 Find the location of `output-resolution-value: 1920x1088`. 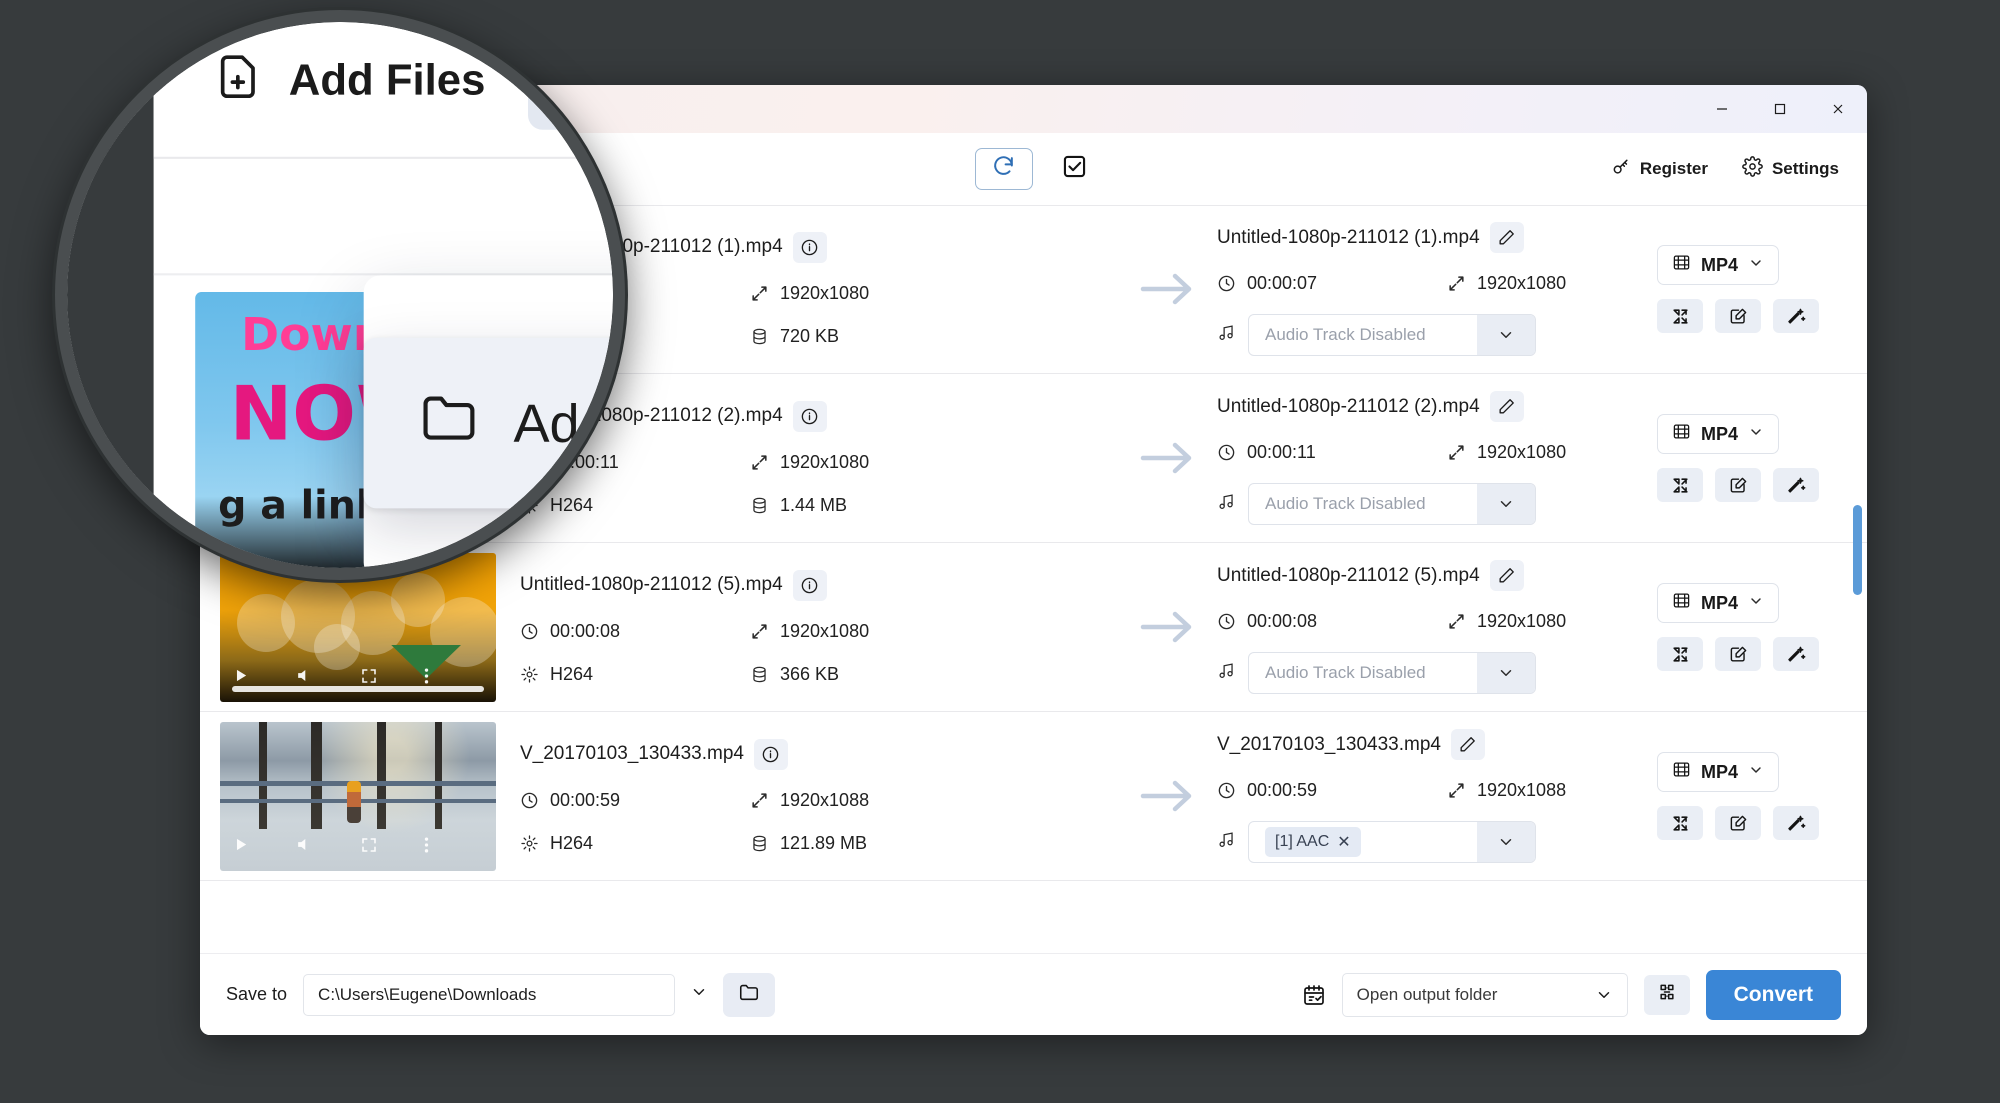

output-resolution-value: 1920x1088 is located at coordinates (1522, 790).